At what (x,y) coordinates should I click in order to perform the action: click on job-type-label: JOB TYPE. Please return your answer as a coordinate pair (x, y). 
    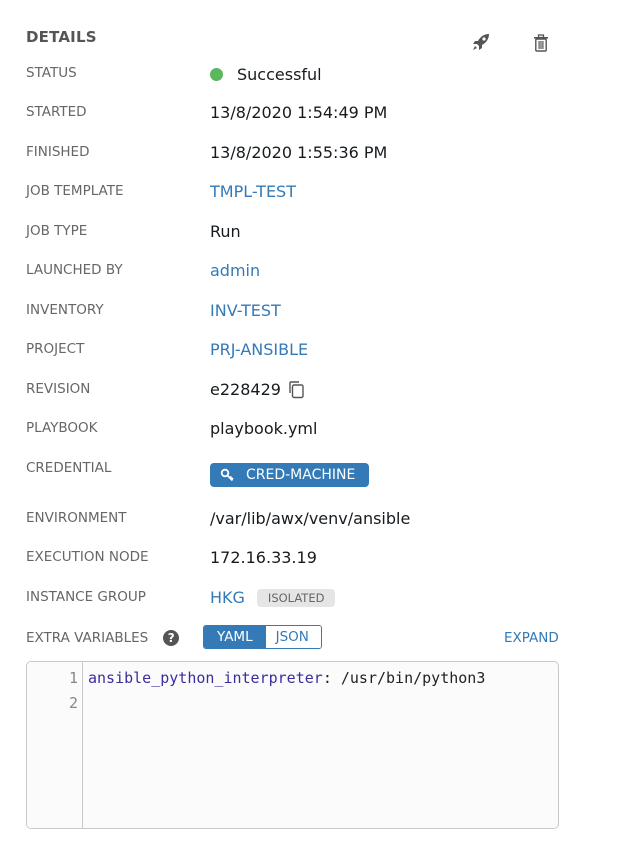
    Looking at the image, I should click on (57, 231).